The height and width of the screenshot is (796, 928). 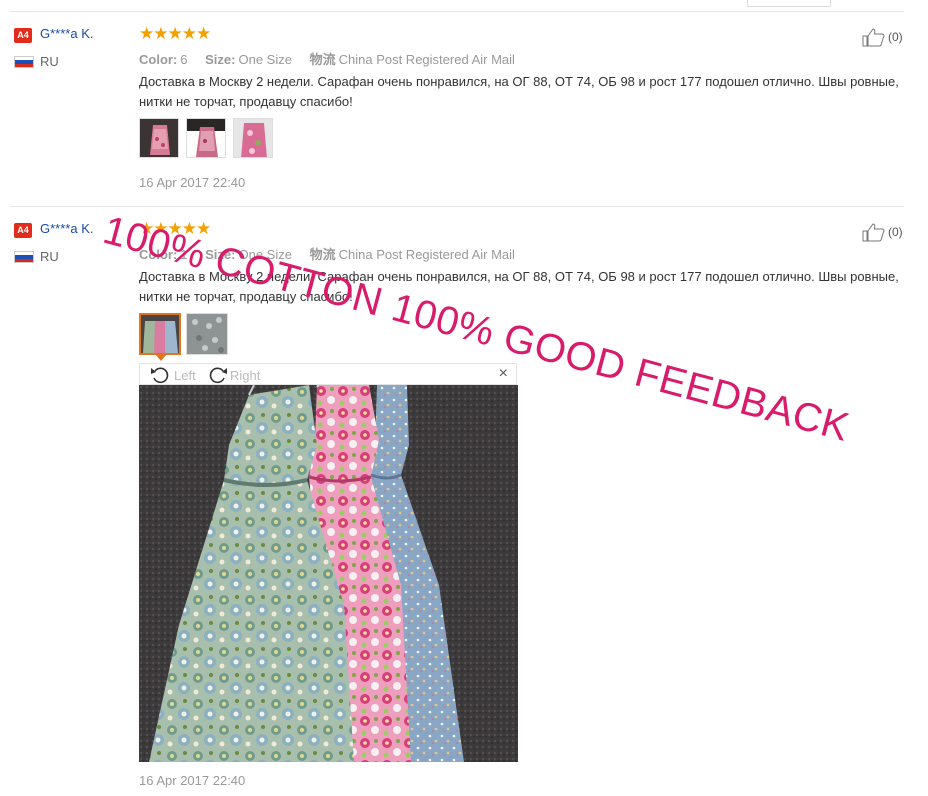 I want to click on size-value: One Size, so click(x=265, y=59).